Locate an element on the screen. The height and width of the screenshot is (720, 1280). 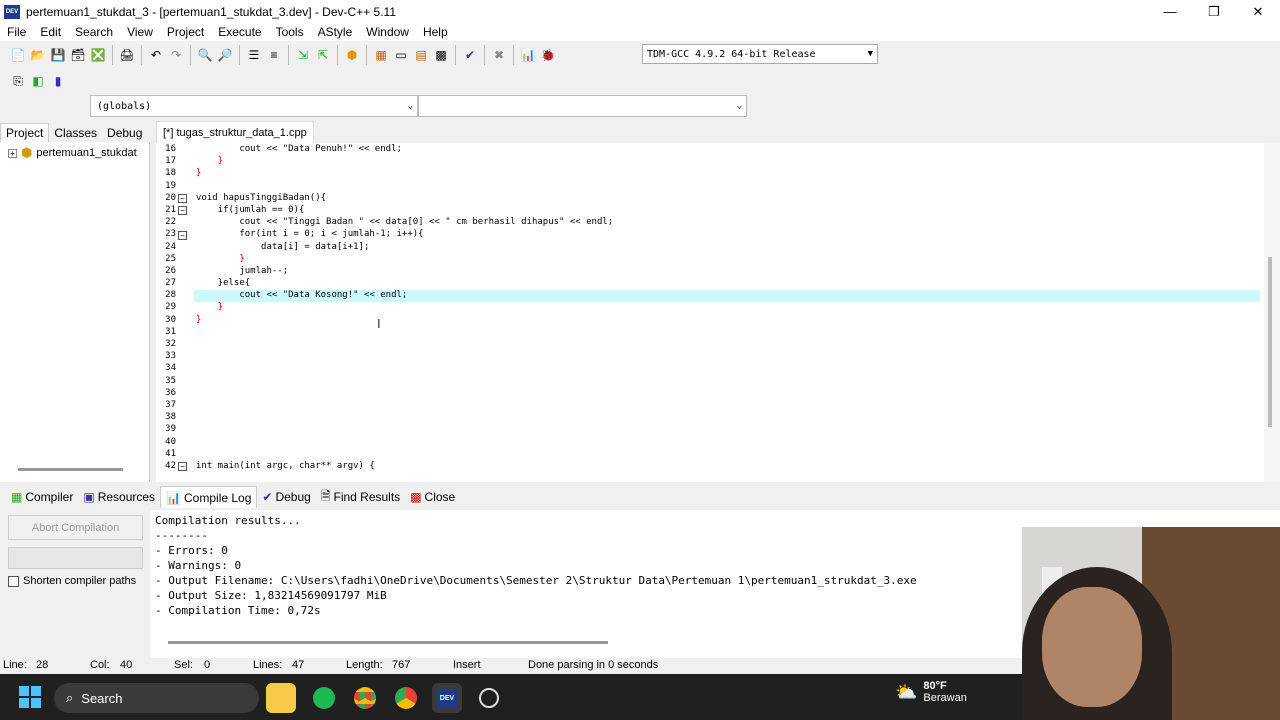
goto-bookmark-icon: ⇱ is located at coordinates (323, 55).